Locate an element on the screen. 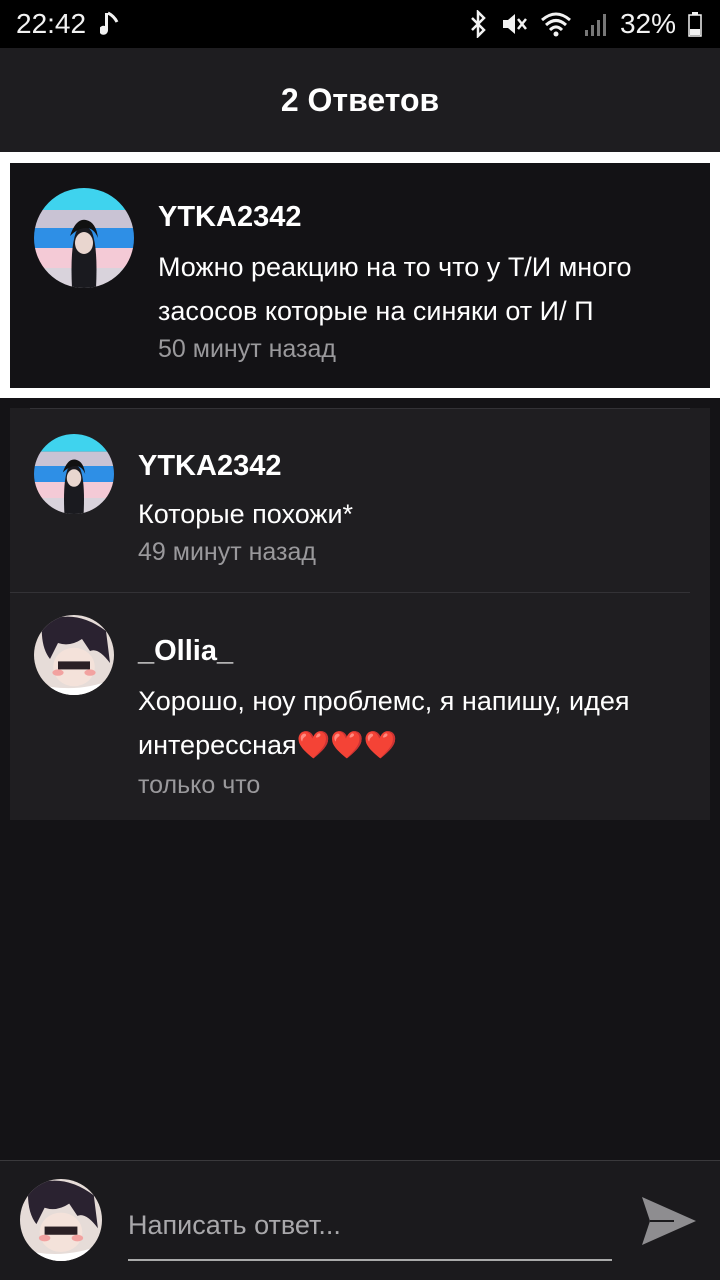 The width and height of the screenshot is (720, 1280). comment-text-line-2: засосов которые на синяки от И/ П is located at coordinates (376, 311).